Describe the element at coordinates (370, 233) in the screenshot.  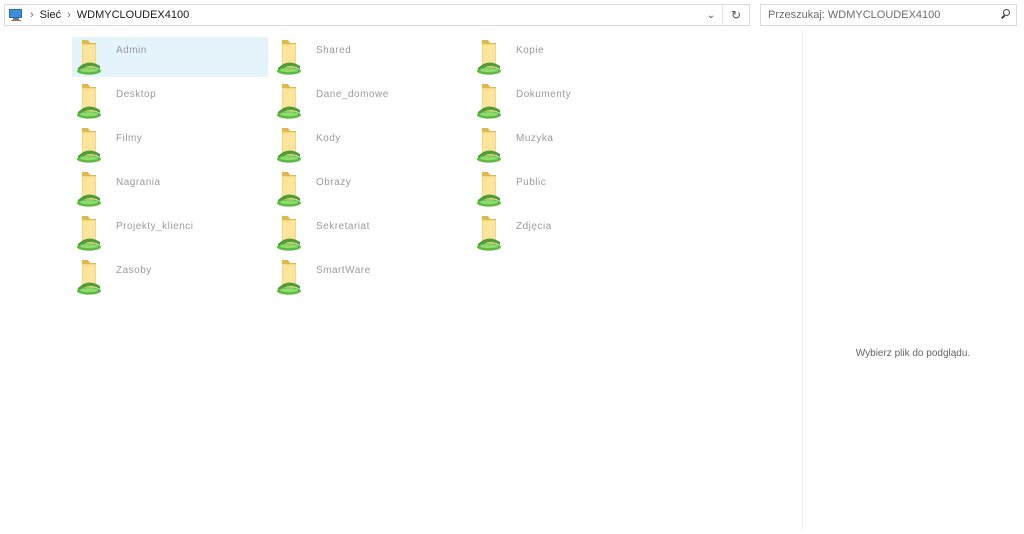
I see `folder-item: Sekretariat` at that location.